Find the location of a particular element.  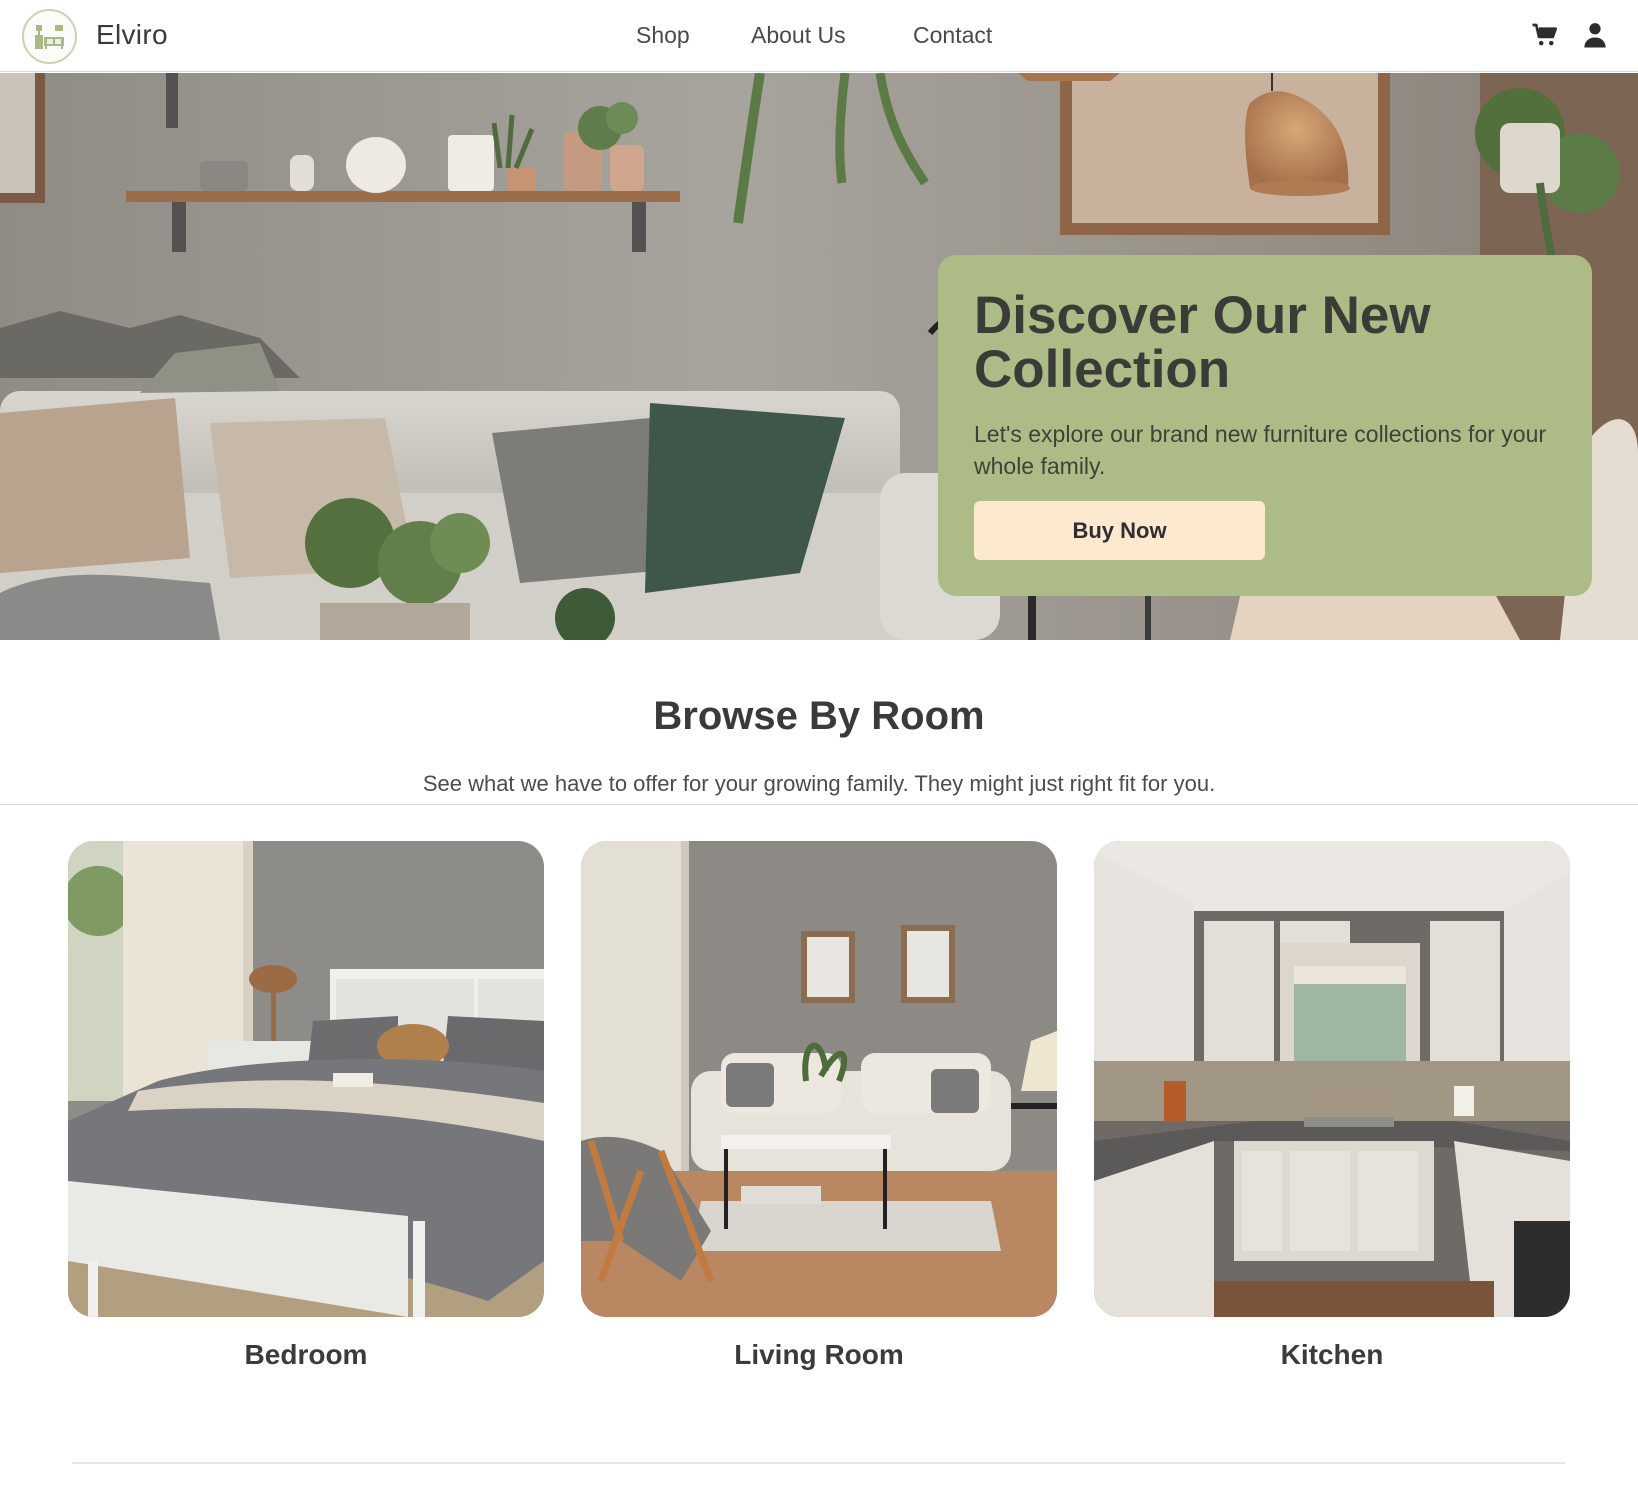

bedroom-photo is located at coordinates (306, 1079).